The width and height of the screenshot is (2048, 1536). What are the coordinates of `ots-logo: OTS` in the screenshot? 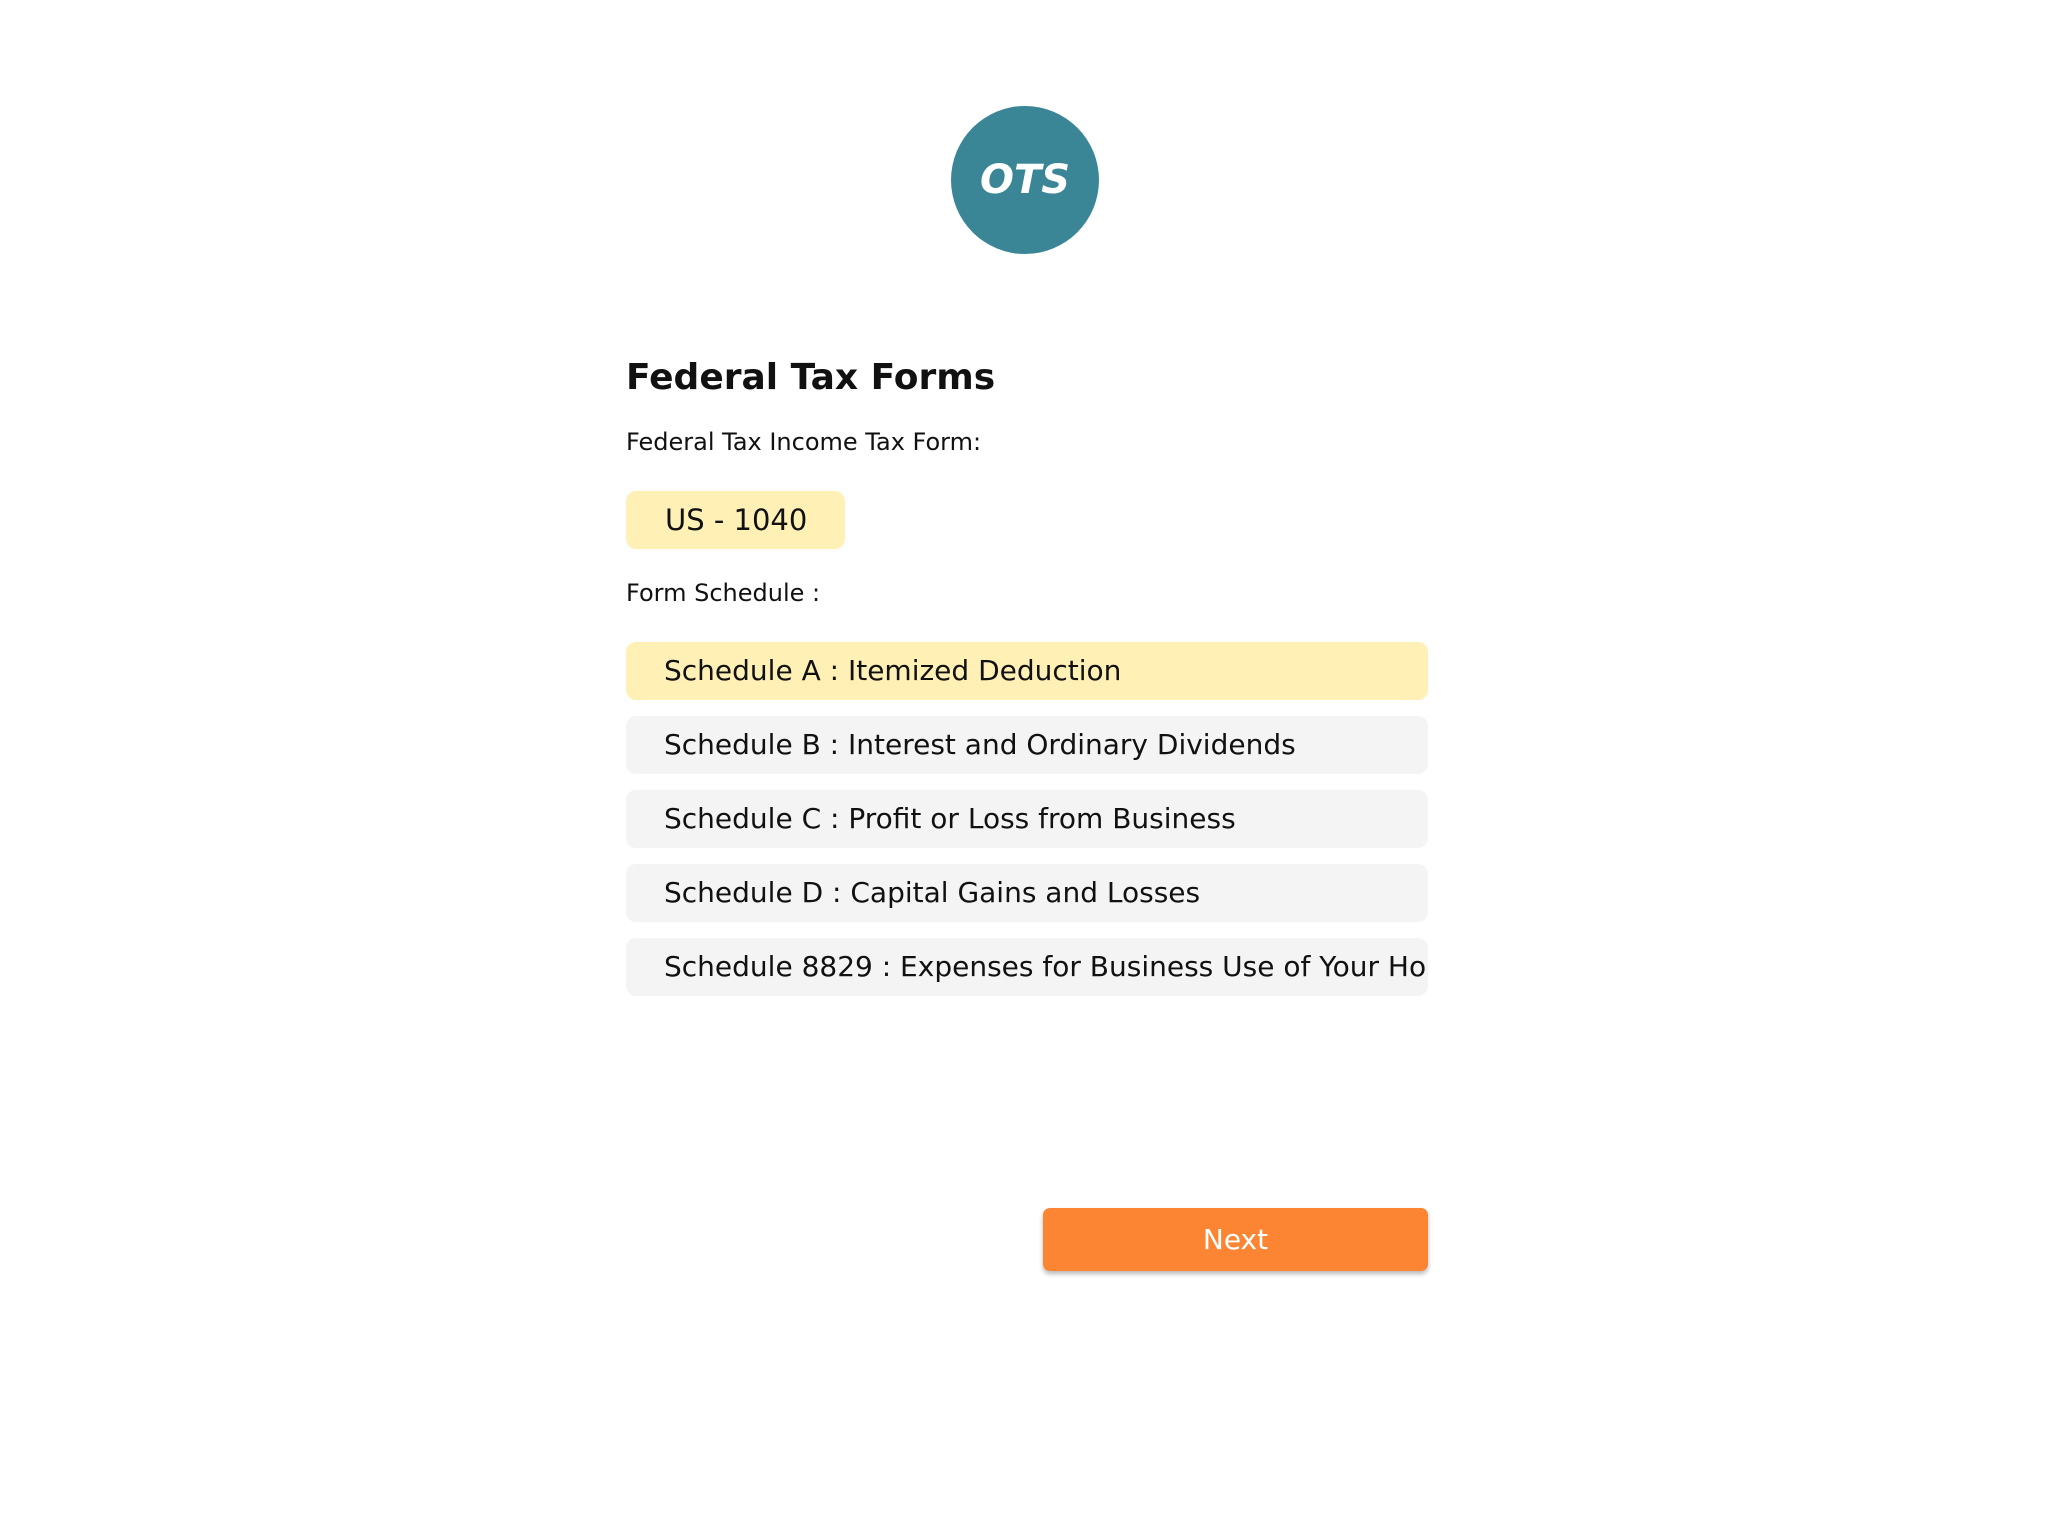 It's located at (1025, 180).